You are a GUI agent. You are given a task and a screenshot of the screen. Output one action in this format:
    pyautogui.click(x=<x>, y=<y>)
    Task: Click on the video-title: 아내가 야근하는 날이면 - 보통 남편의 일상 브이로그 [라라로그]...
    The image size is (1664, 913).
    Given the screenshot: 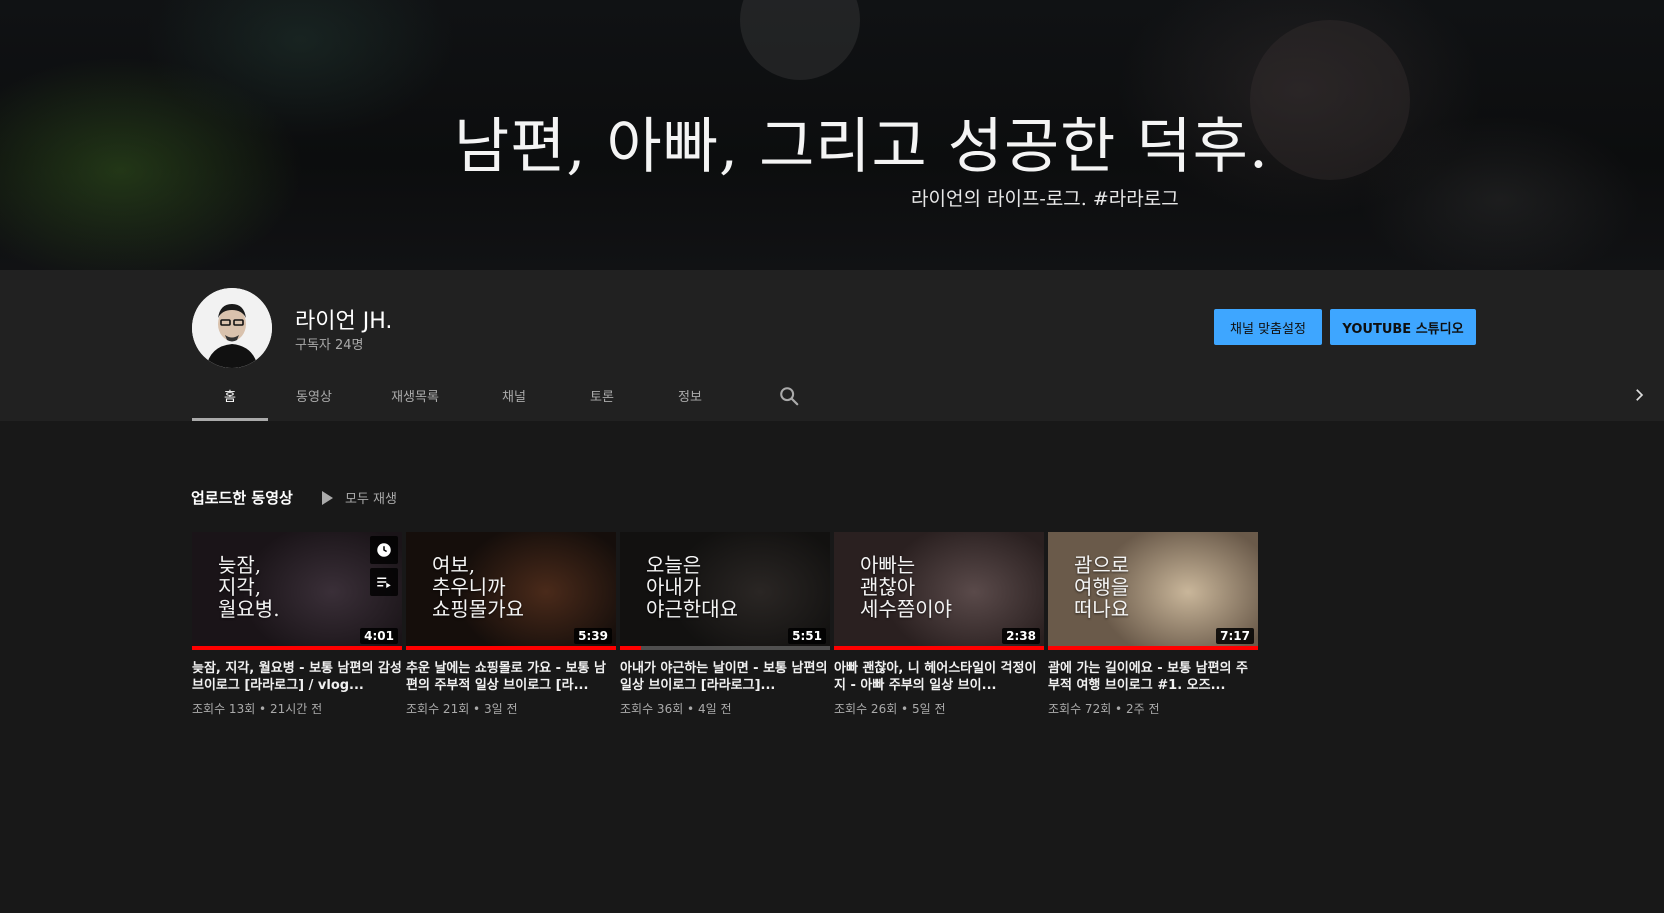 What is the action you would take?
    pyautogui.click(x=725, y=677)
    